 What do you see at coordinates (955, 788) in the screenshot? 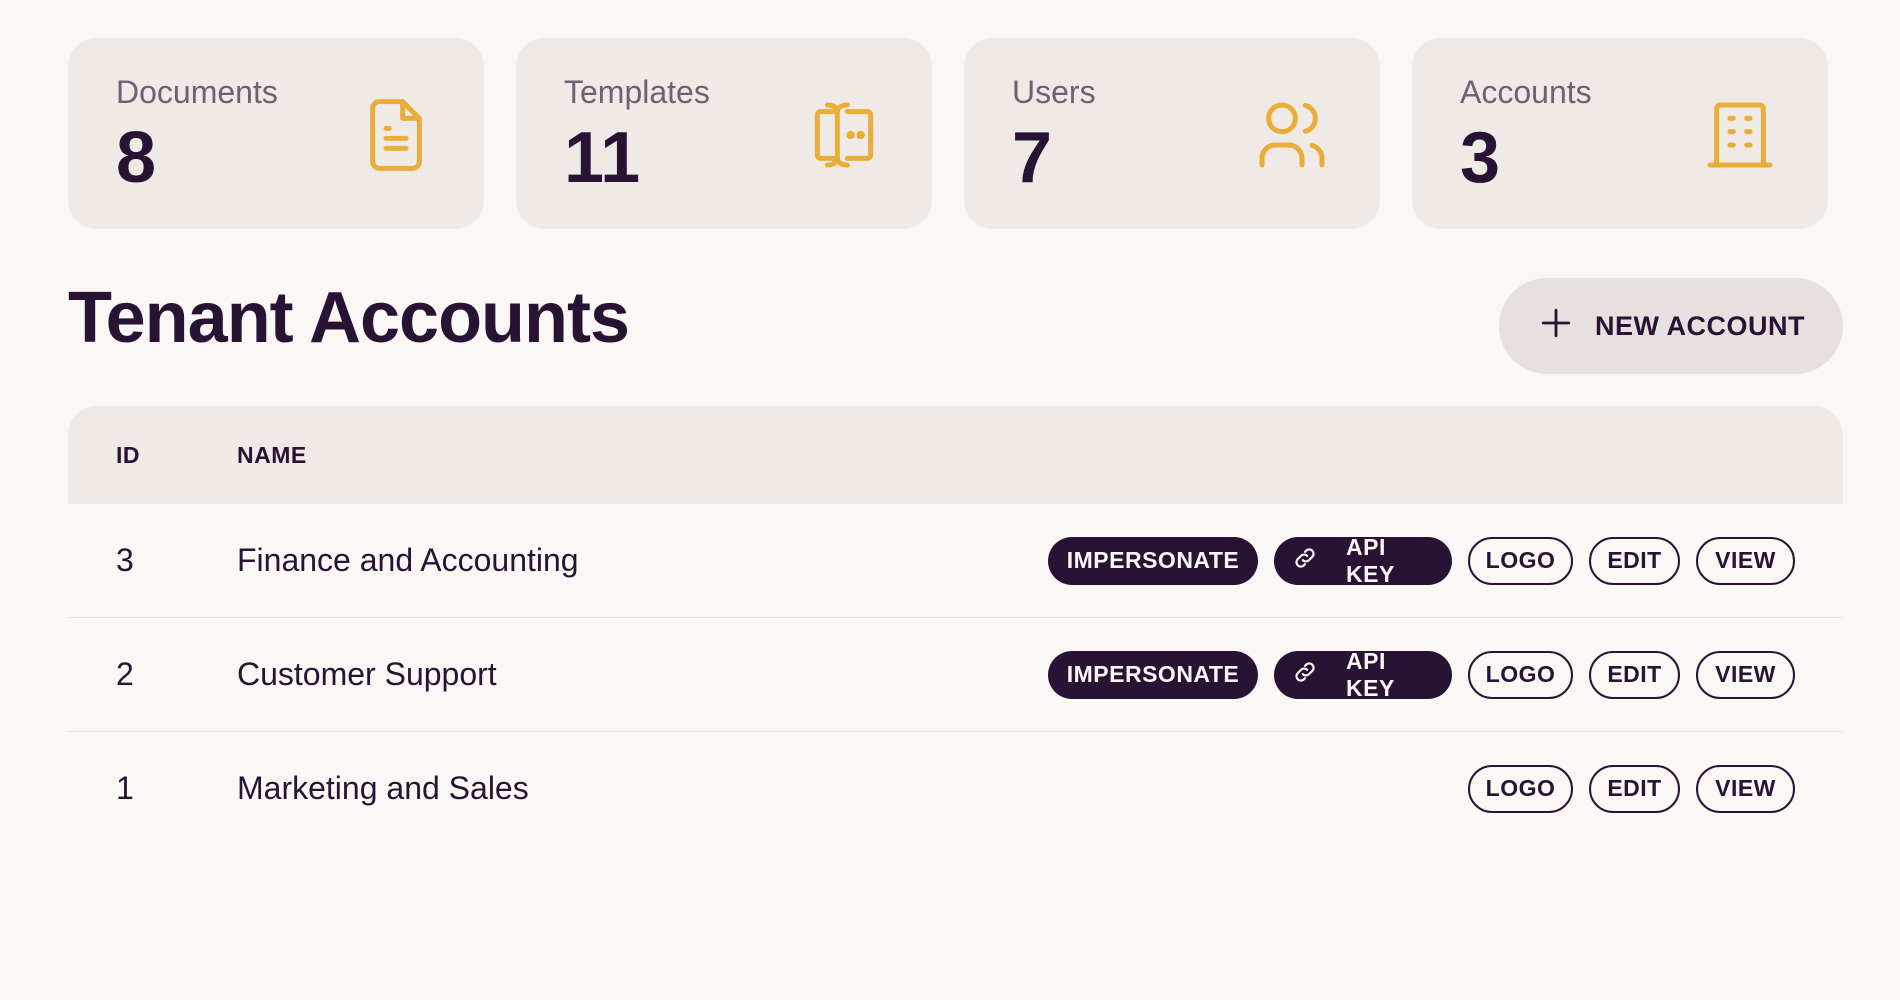
I see `table-row: 1 Marketing and Sales LOGO EDIT VIEW` at bounding box center [955, 788].